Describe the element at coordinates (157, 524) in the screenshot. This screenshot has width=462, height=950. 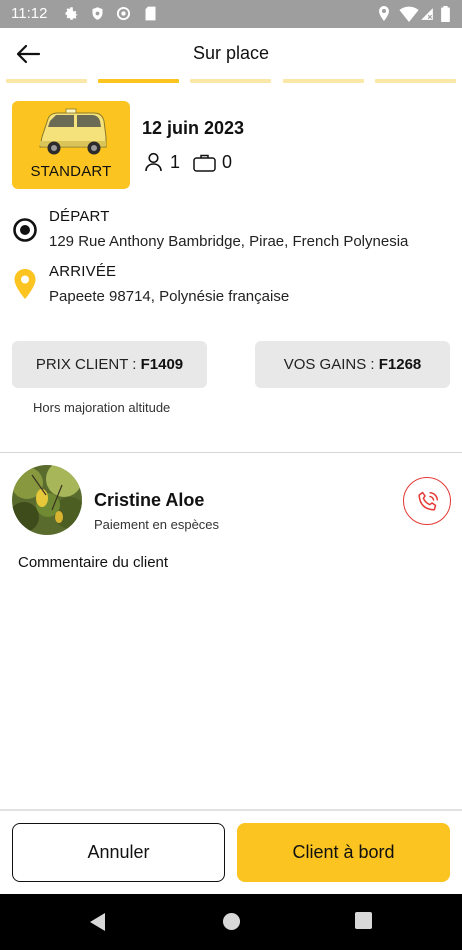
I see `payment-method: Paiement en espèces` at that location.